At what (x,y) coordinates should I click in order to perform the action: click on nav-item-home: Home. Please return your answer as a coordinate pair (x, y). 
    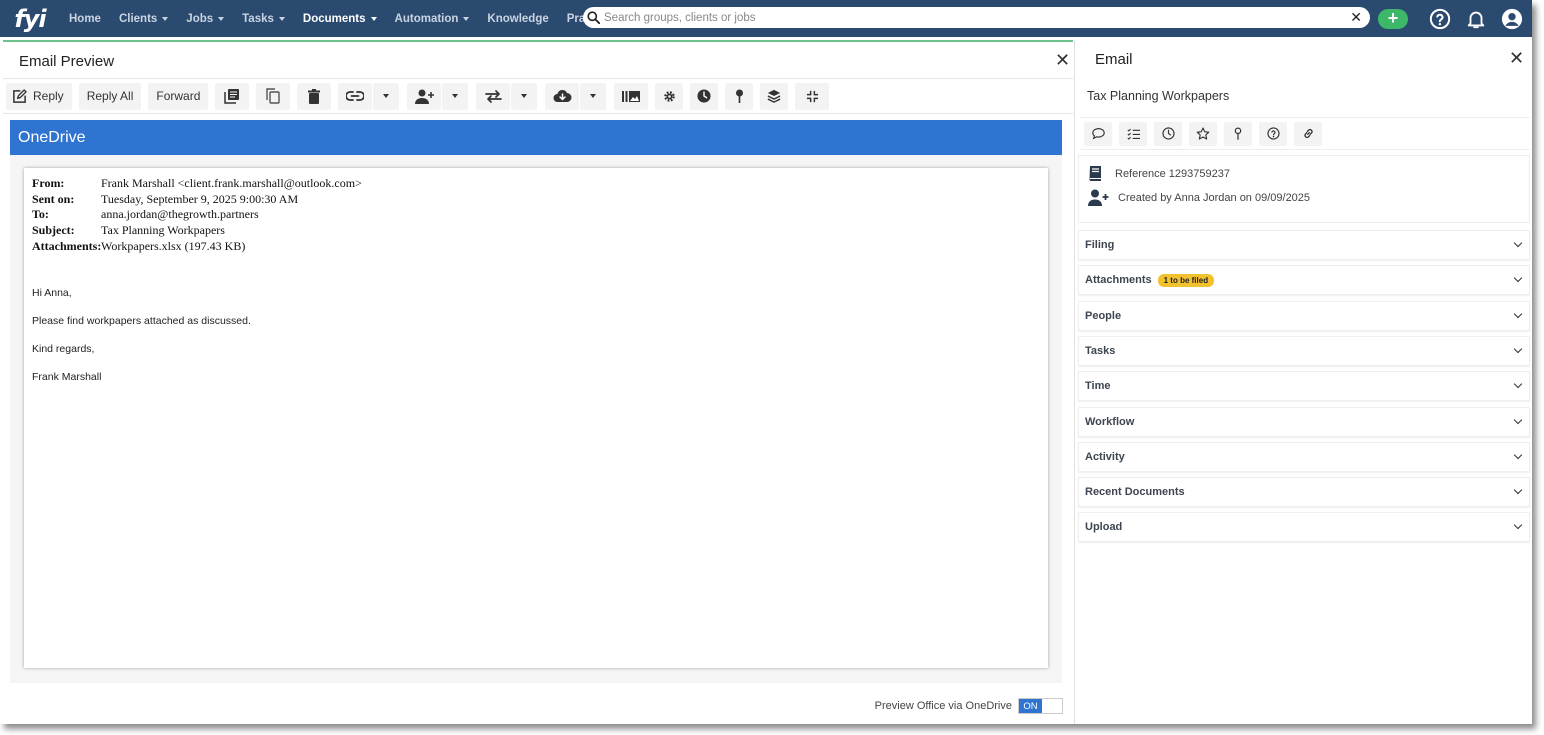
    Looking at the image, I should click on (85, 18).